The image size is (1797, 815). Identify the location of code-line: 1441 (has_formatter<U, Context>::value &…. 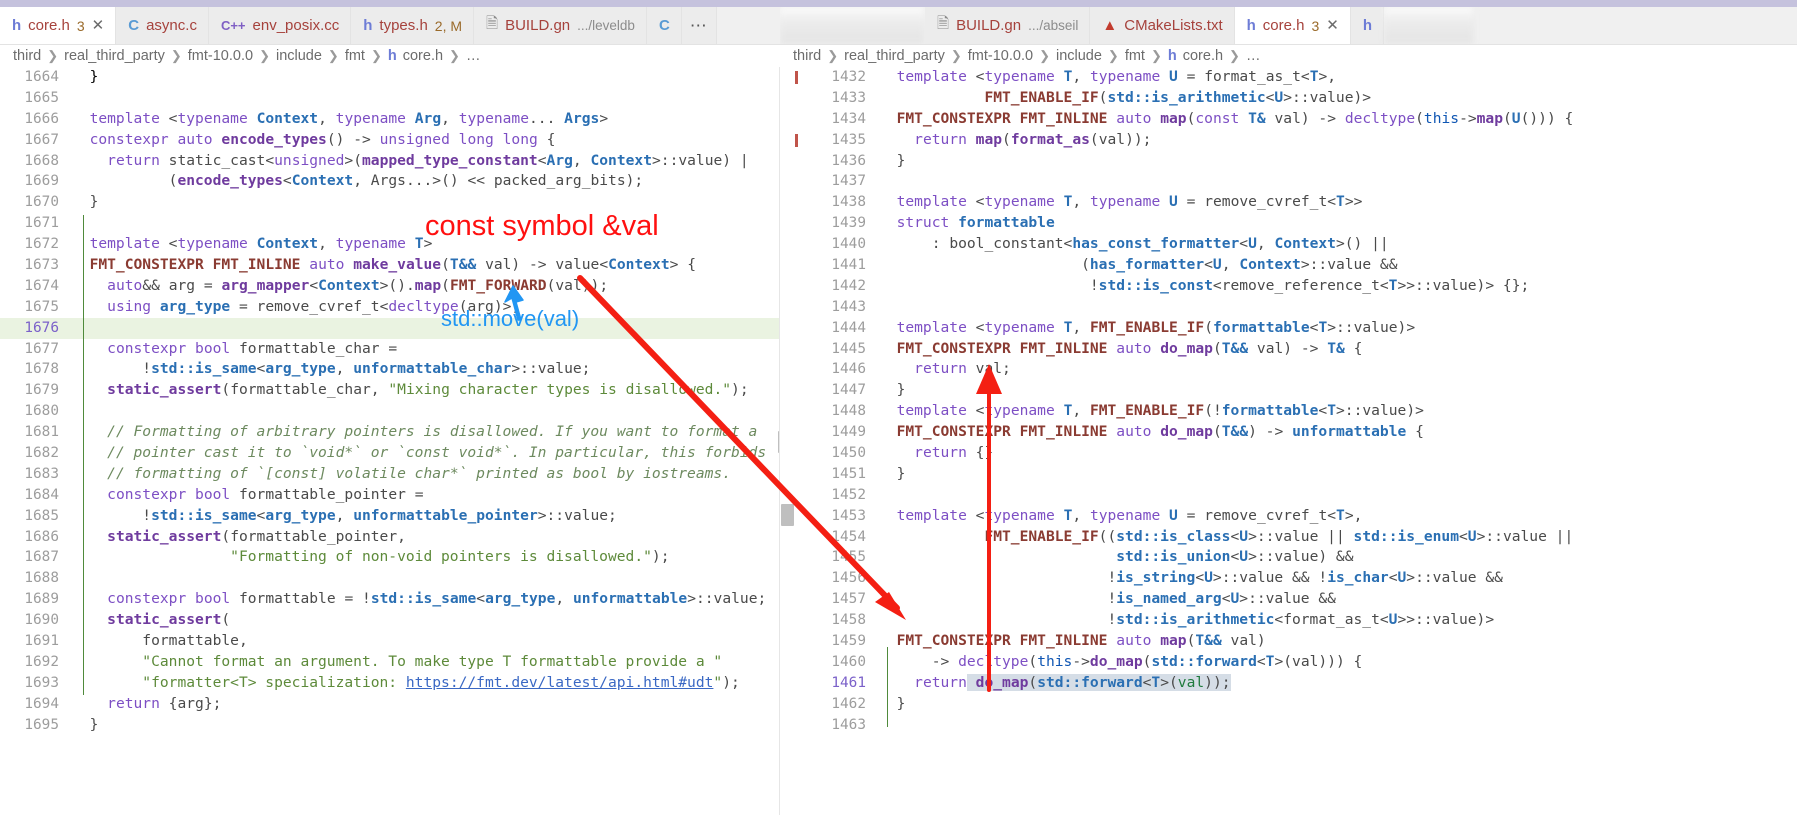
(1289, 265).